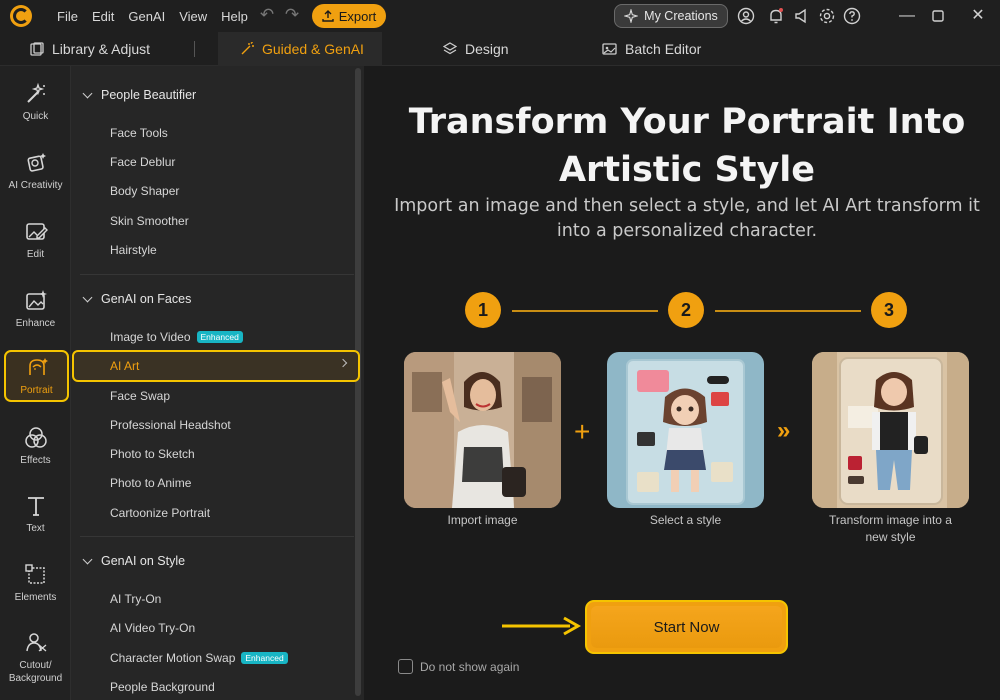  What do you see at coordinates (487, 49) in the screenshot?
I see `tab-label: Design` at bounding box center [487, 49].